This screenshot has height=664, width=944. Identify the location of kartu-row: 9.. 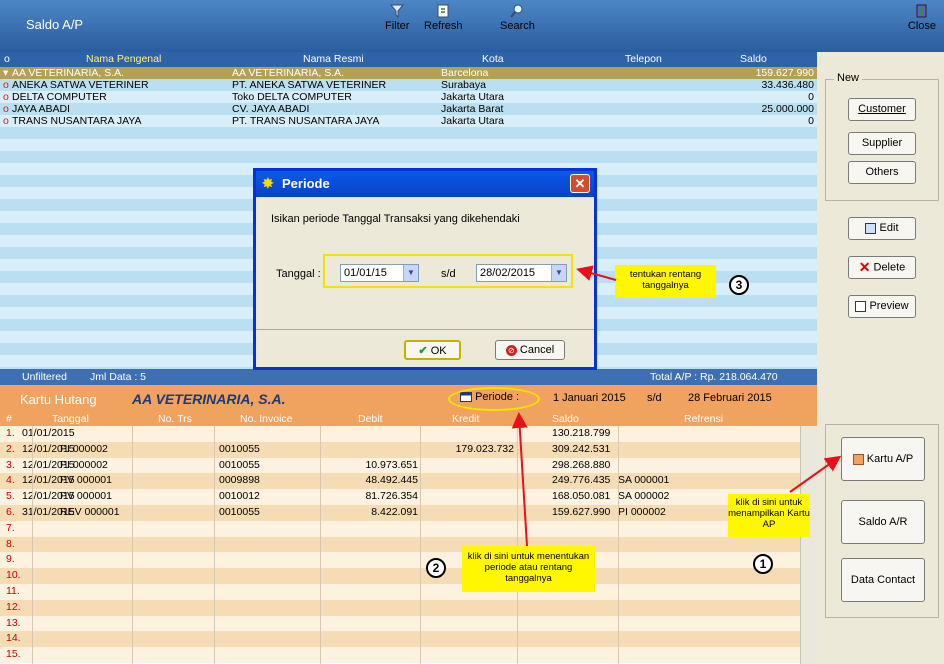
(400, 560).